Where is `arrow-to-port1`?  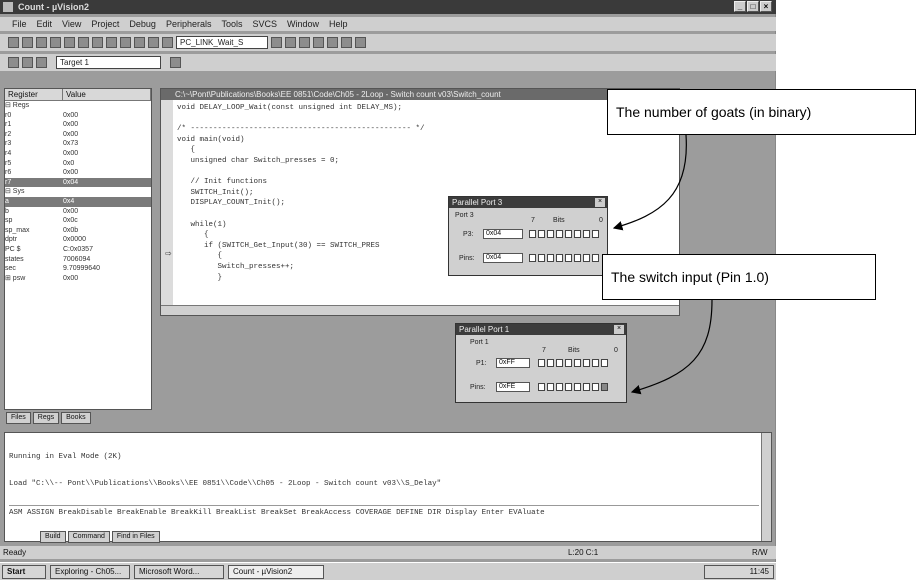
arrow-to-port1 is located at coordinates (671, 347).